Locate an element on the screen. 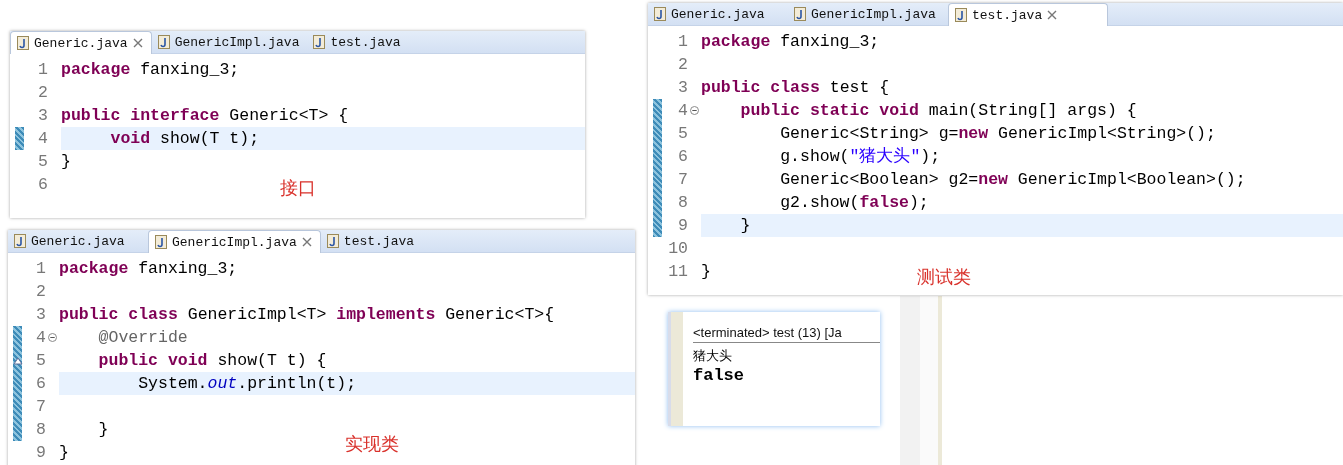  code-line: @Override is located at coordinates (142, 338).